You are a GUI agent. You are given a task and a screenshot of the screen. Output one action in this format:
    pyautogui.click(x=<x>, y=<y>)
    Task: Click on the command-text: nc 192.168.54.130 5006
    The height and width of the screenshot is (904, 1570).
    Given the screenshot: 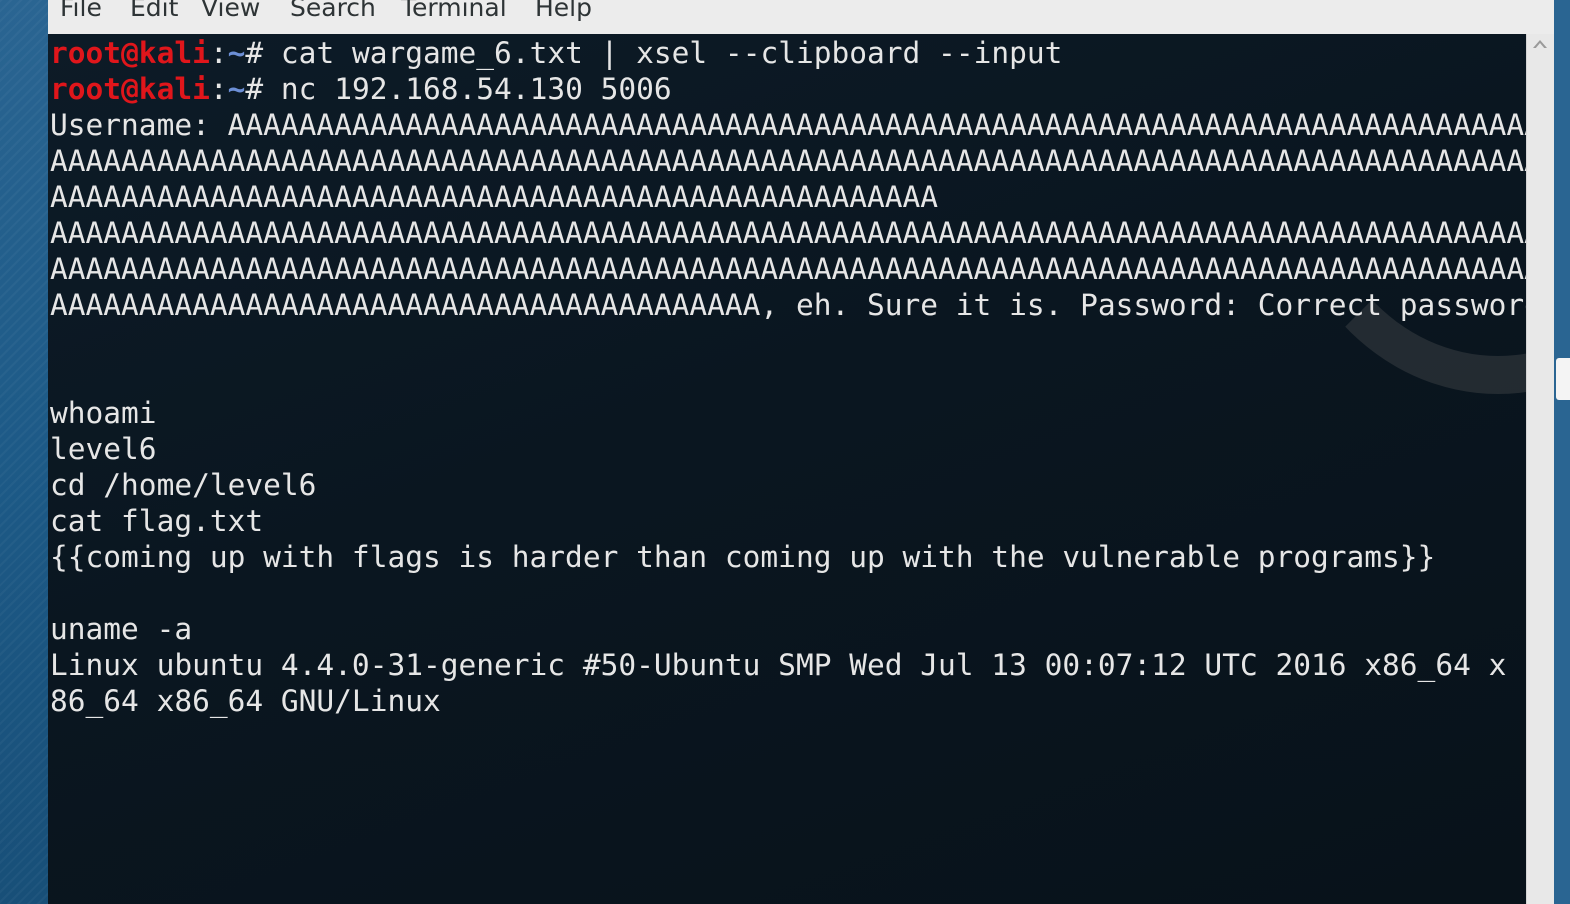 What is the action you would take?
    pyautogui.click(x=467, y=89)
    